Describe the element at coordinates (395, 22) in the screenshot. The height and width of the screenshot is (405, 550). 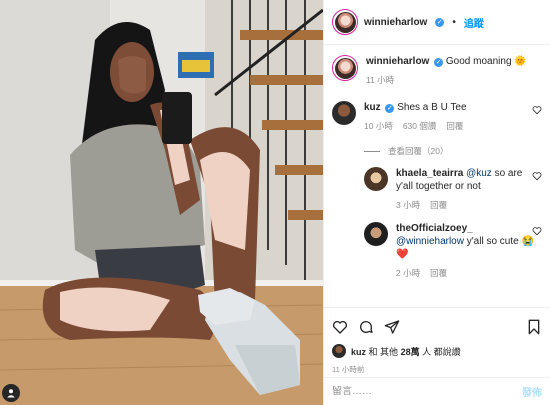
I see `author-username: winnieharlow` at that location.